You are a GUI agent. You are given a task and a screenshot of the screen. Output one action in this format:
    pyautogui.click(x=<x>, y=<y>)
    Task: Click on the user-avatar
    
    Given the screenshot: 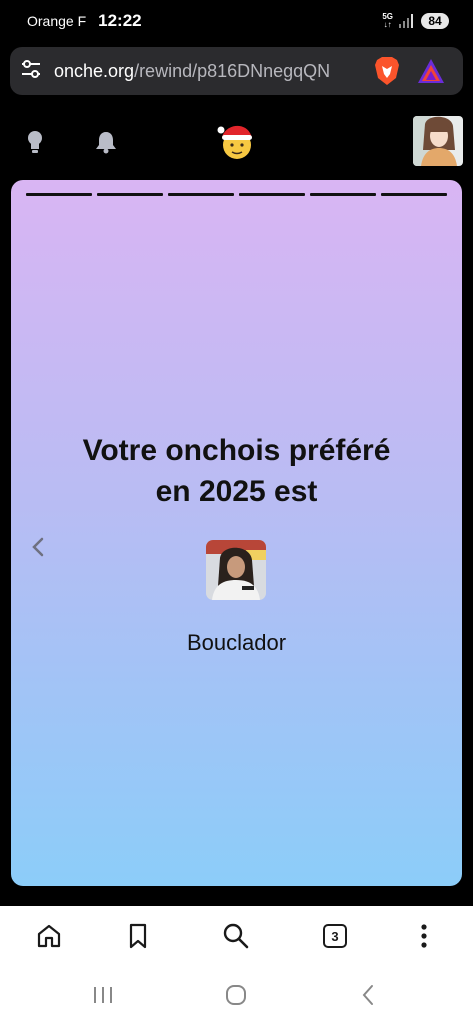 What is the action you would take?
    pyautogui.click(x=438, y=141)
    